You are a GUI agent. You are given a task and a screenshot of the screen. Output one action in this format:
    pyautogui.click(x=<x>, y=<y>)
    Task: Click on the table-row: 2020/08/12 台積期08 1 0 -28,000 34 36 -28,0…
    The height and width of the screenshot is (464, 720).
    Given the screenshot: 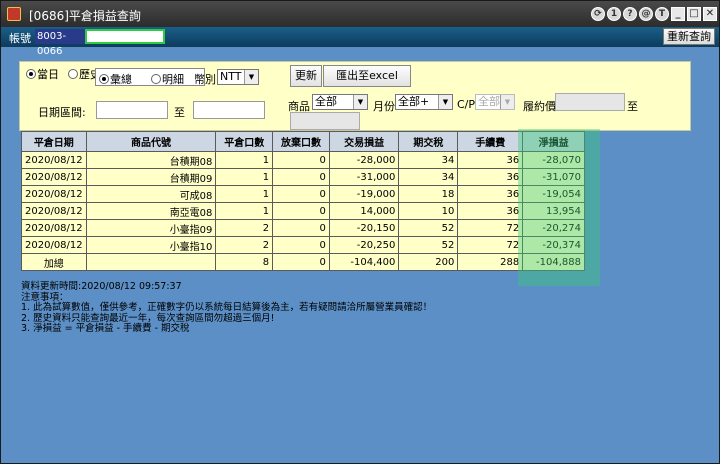 What is the action you would take?
    pyautogui.click(x=303, y=160)
    